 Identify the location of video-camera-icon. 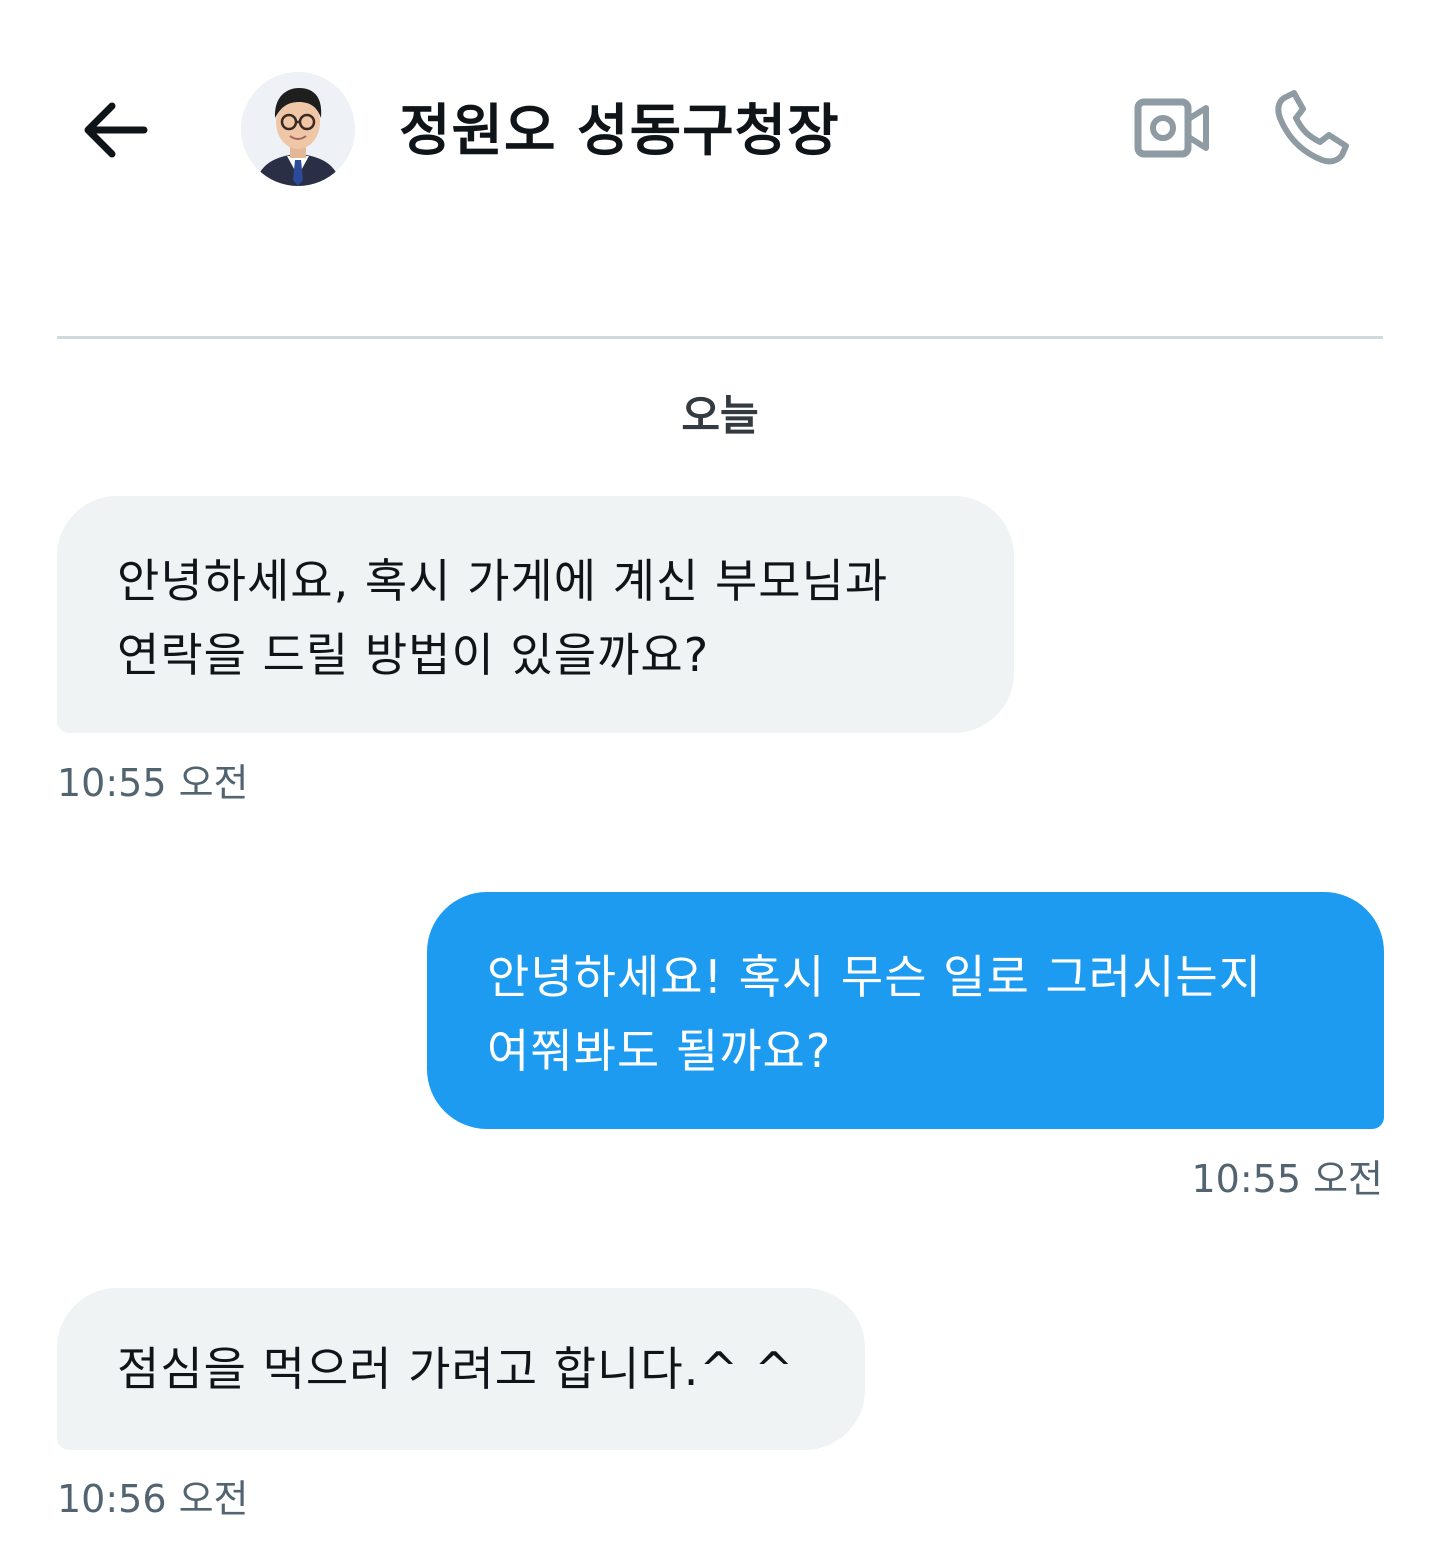
(1171, 128).